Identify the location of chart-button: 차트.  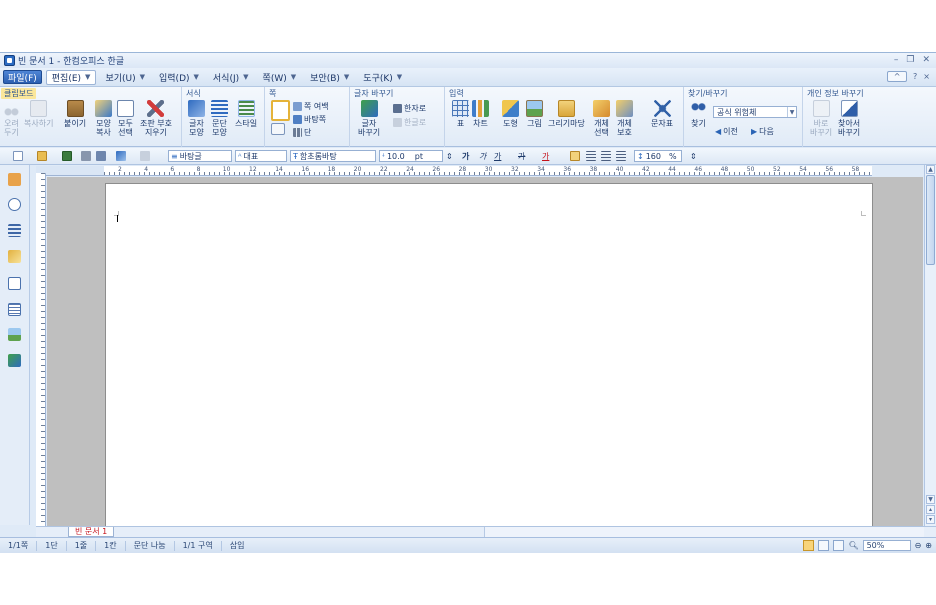
(480, 114).